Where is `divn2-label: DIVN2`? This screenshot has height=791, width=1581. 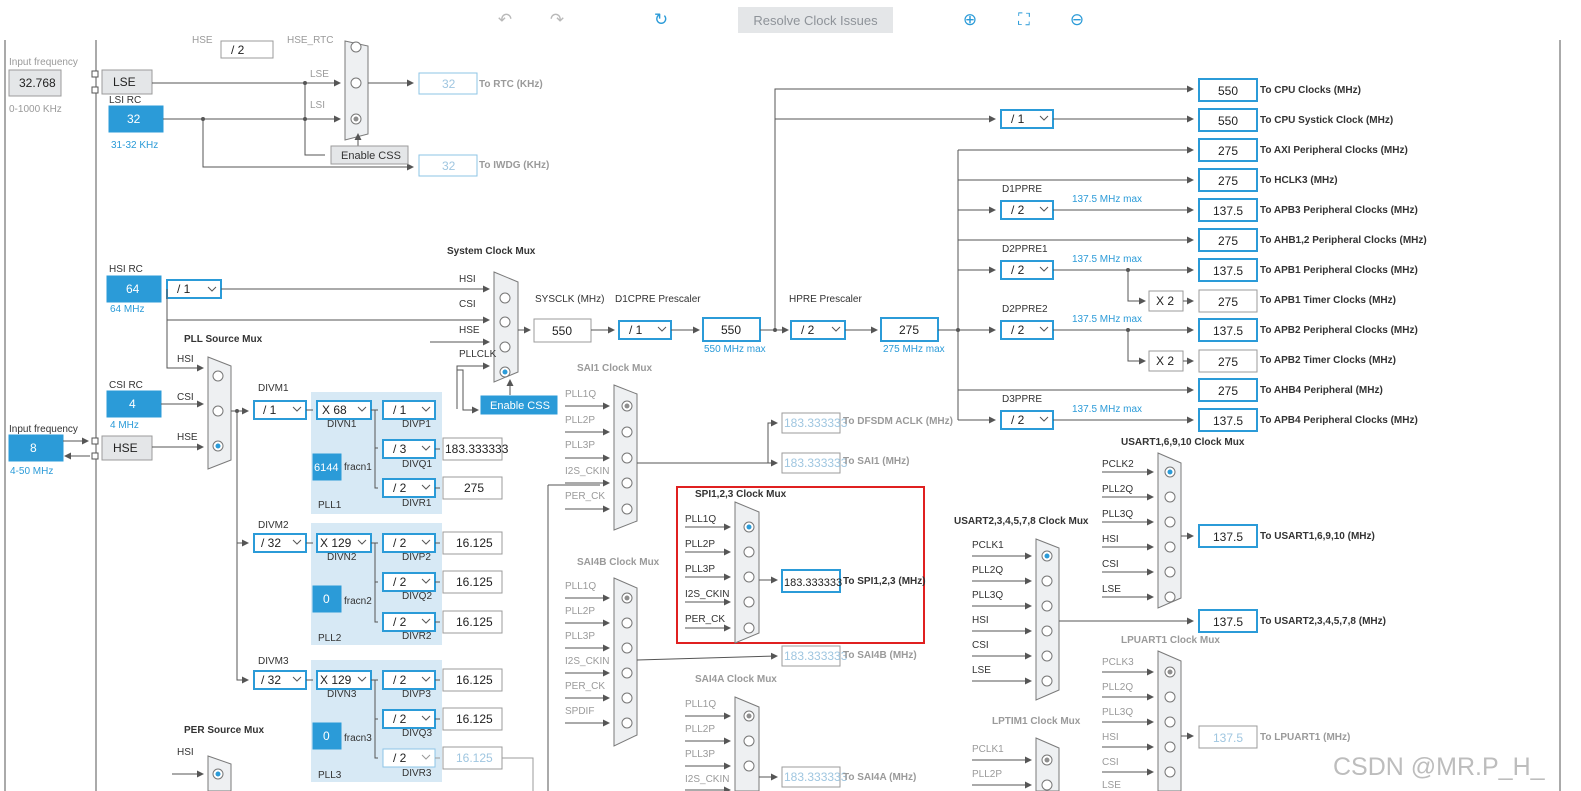
divn2-label: DIVN2 is located at coordinates (342, 557).